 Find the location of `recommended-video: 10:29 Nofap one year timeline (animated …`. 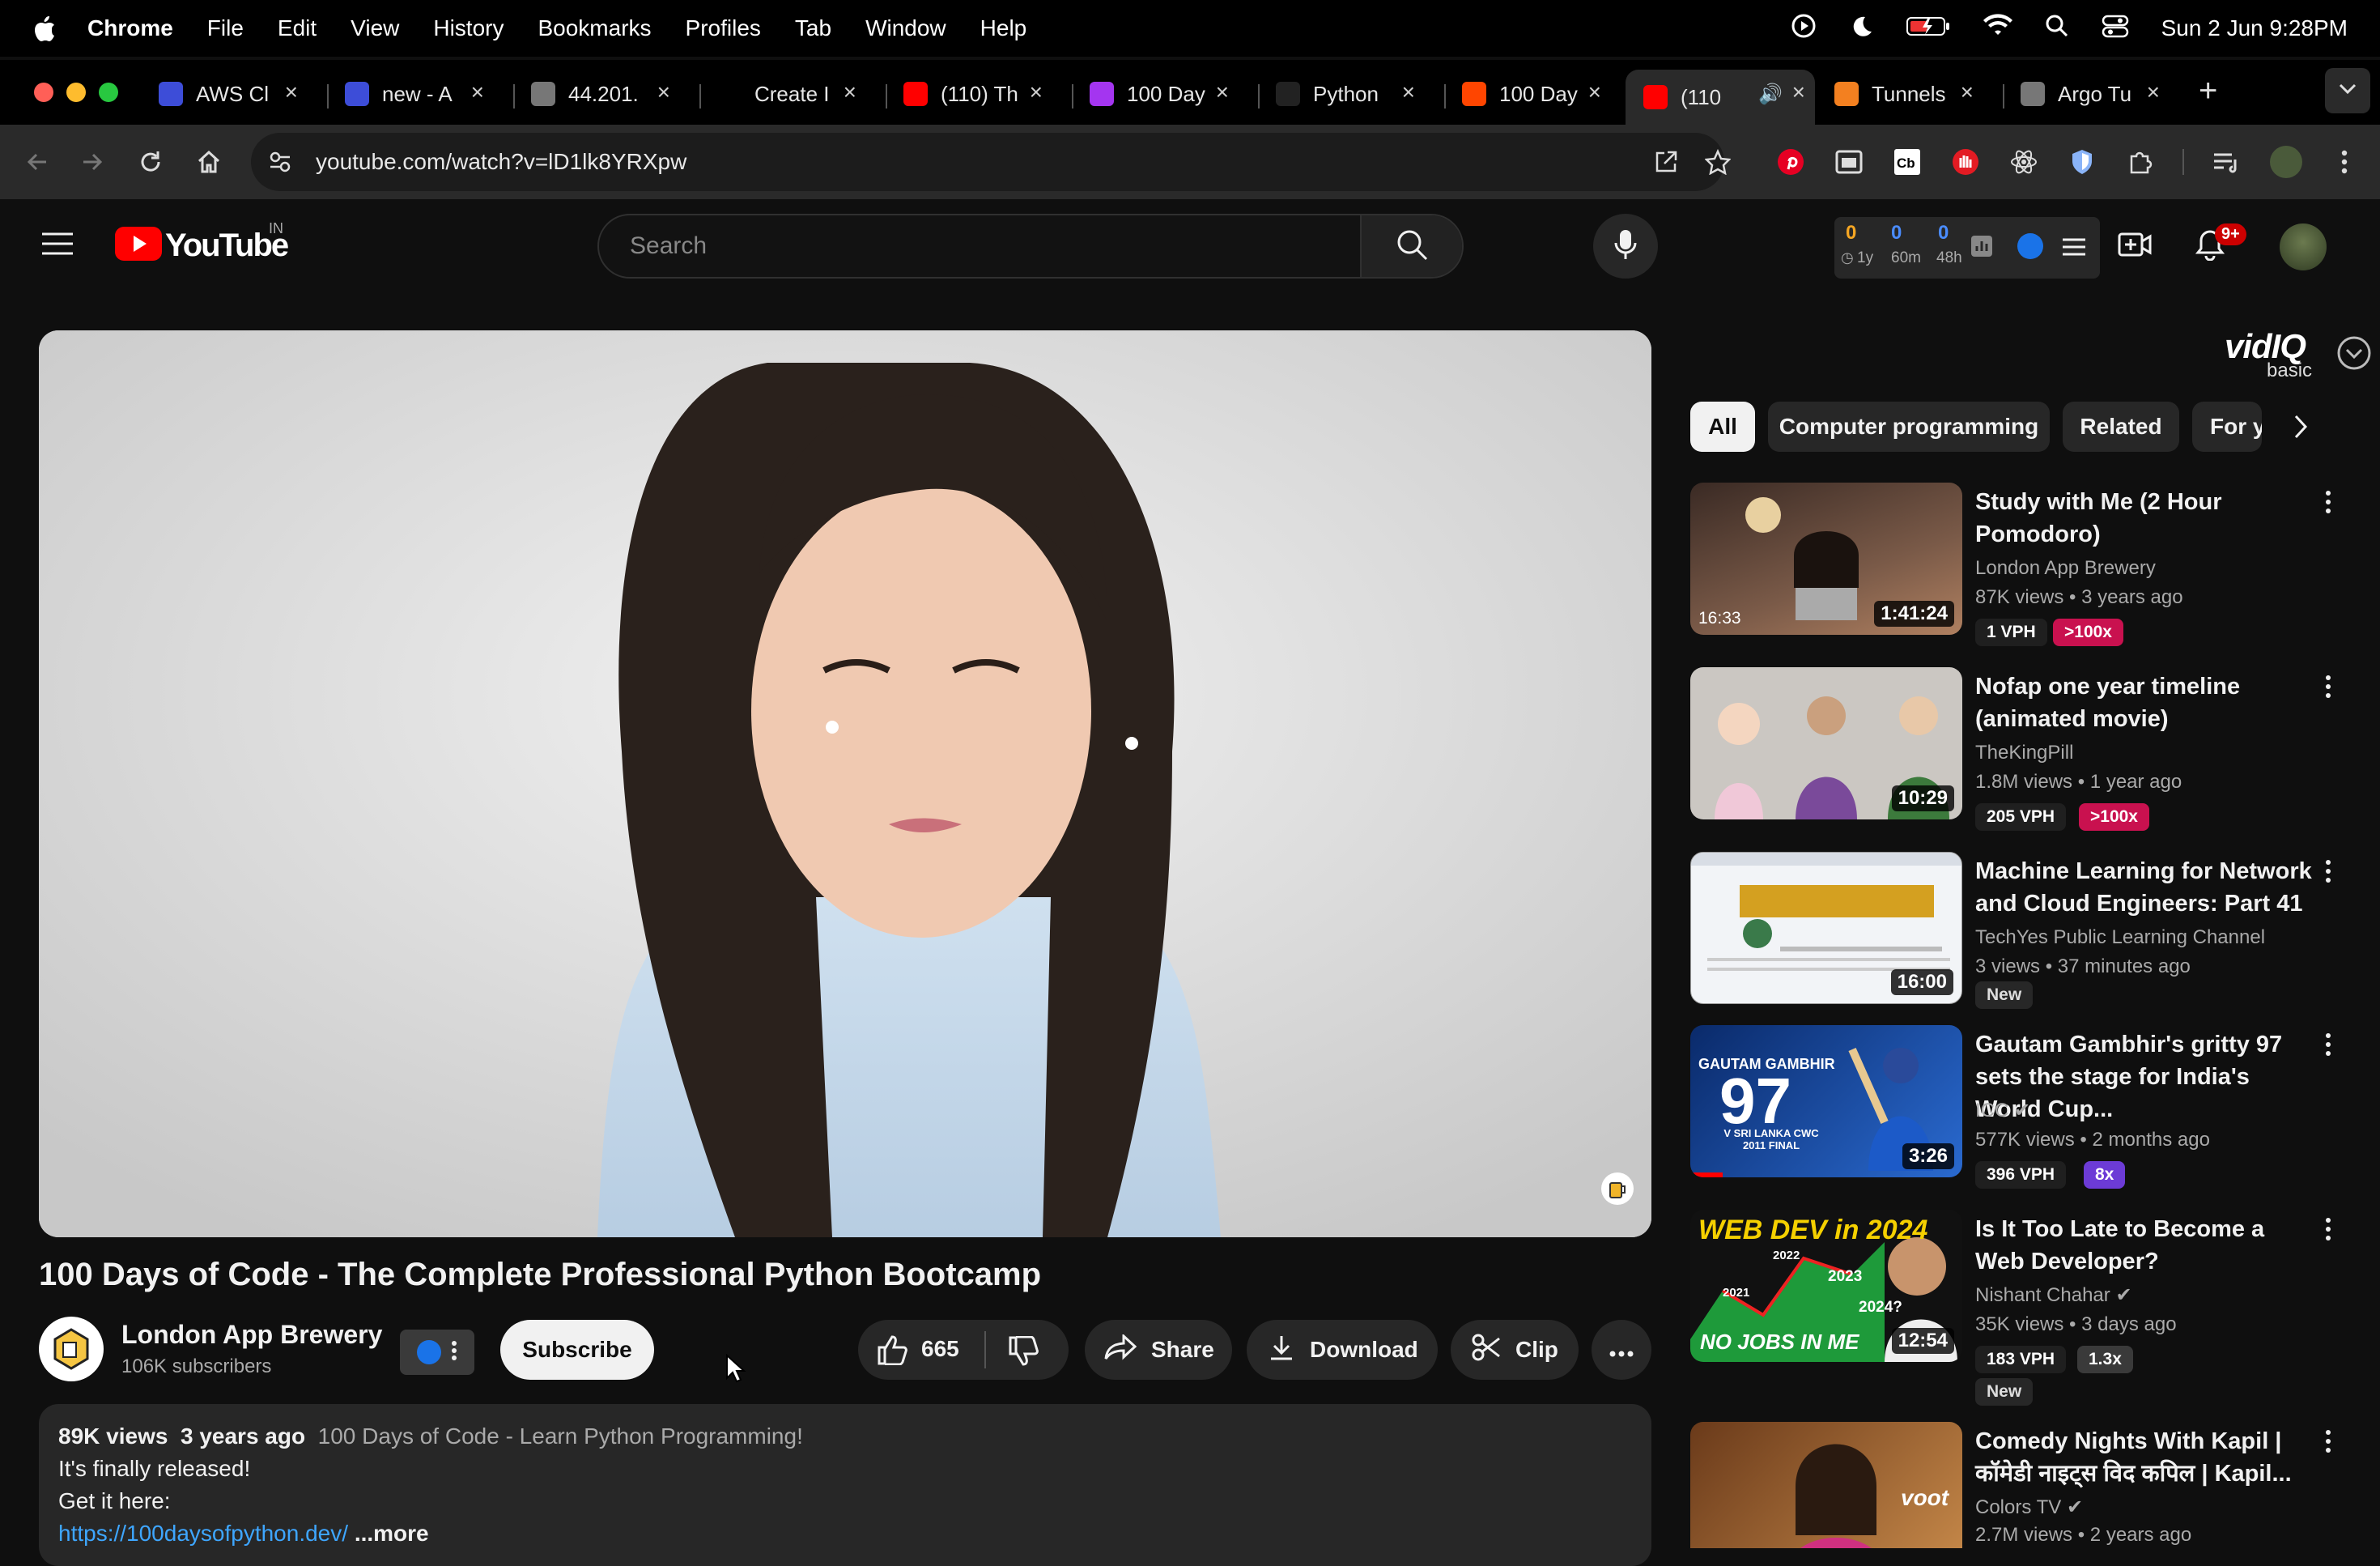

recommended-video: 10:29 Nofap one year timeline (animated … is located at coordinates (2022, 756).